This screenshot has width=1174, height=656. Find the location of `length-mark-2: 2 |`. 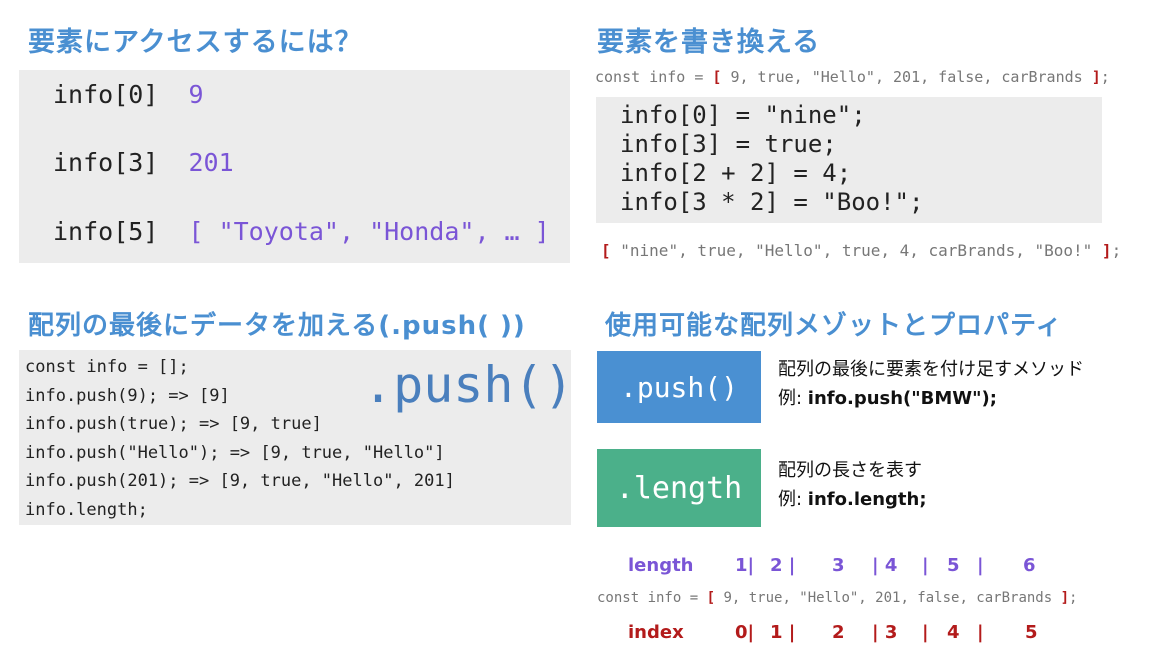

length-mark-2: 2 | is located at coordinates (783, 565).